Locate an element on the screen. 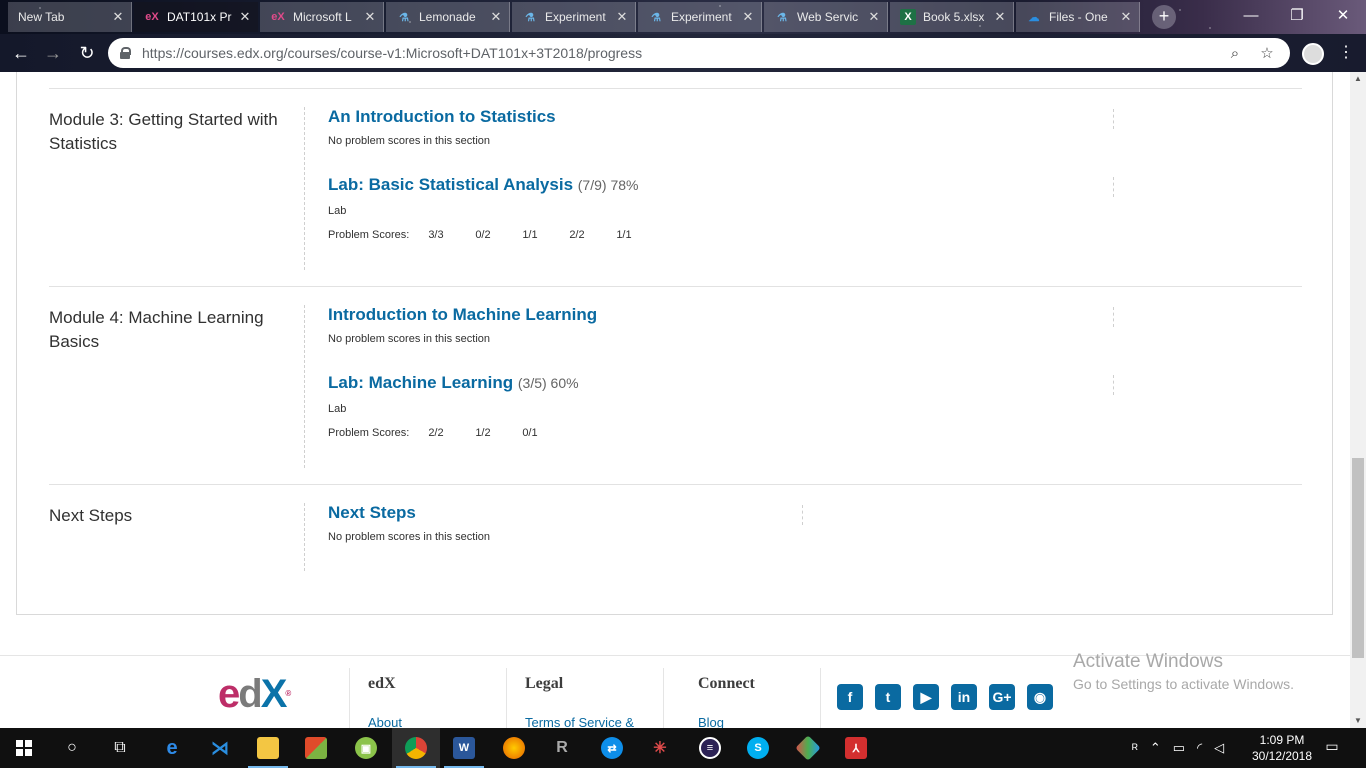 The height and width of the screenshot is (768, 1366). browser-tab-web-service: ⚗ Web Servic ✕ is located at coordinates (826, 17).